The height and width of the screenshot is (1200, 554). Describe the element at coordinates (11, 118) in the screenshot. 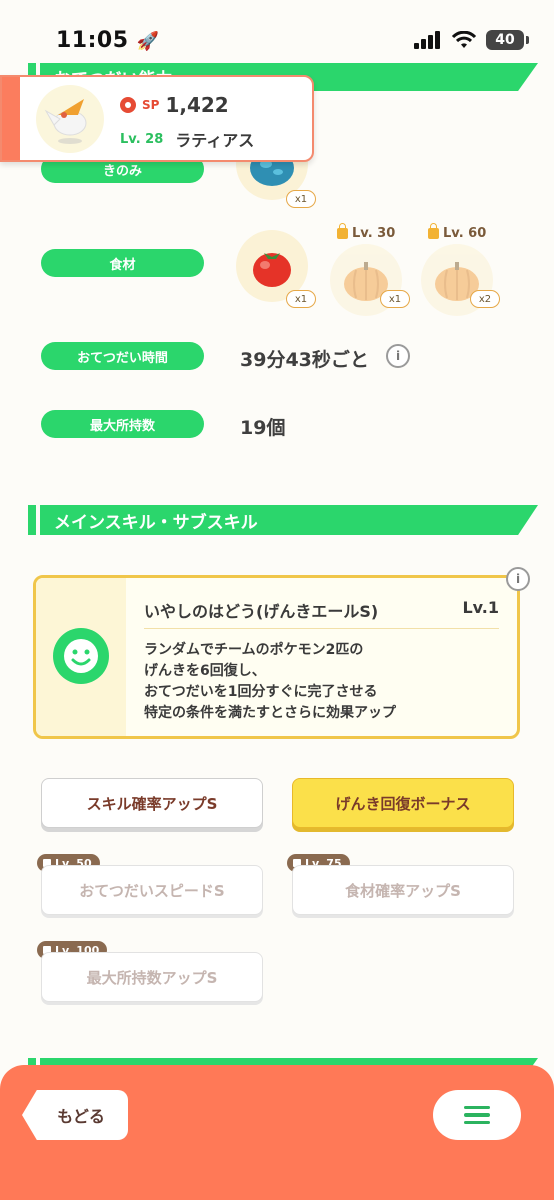

I see `card-accent-stripe` at that location.